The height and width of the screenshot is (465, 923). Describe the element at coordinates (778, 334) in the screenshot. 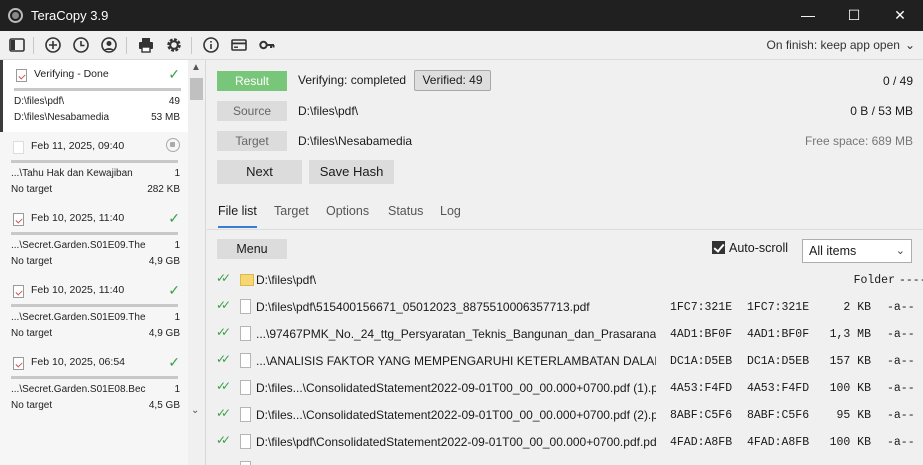

I see `target-hash: 4AD1:BF0F` at that location.